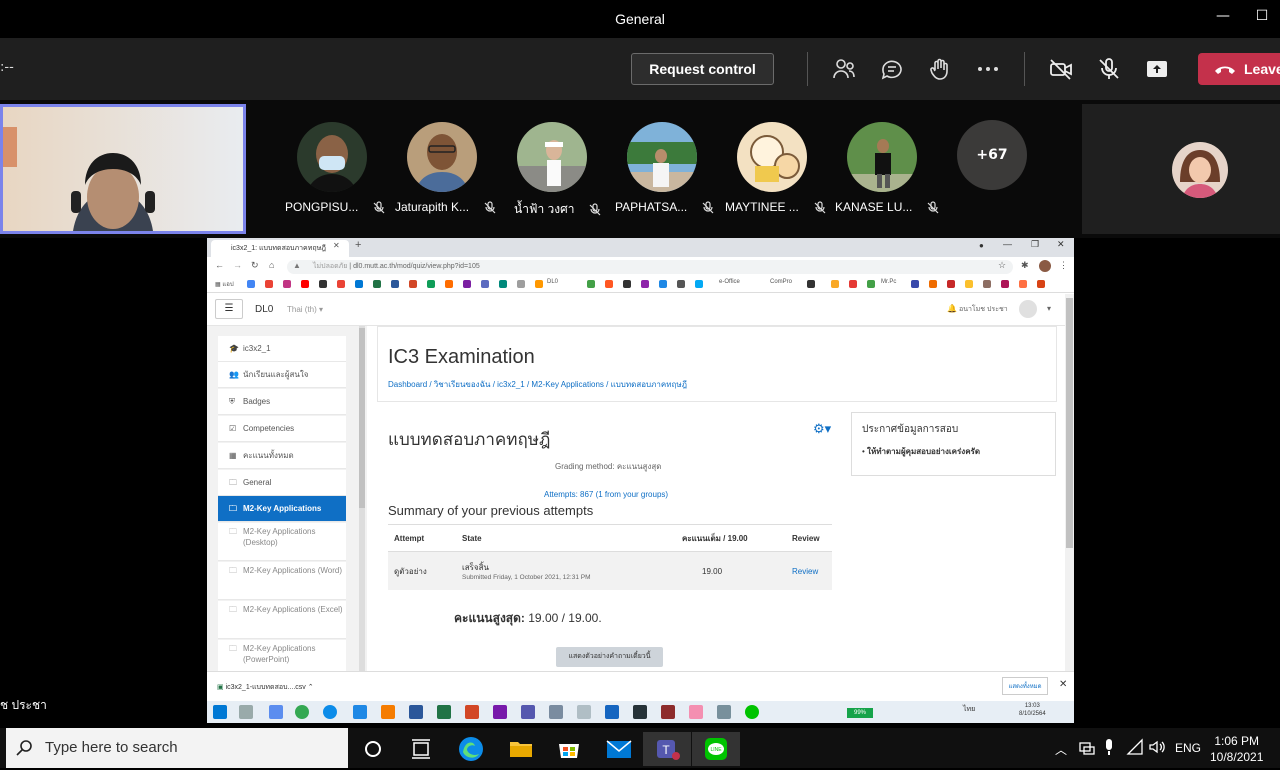 The image size is (1280, 770). I want to click on bookmark-apps: ▦ แอป, so click(224, 284).